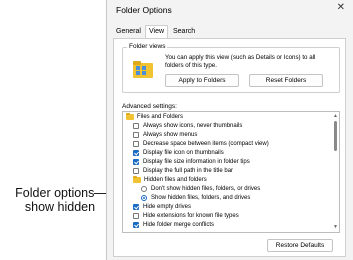 The height and width of the screenshot is (260, 353). Describe the element at coordinates (191, 216) in the screenshot. I see `list-item-label: Hide extensions for known file types` at that location.